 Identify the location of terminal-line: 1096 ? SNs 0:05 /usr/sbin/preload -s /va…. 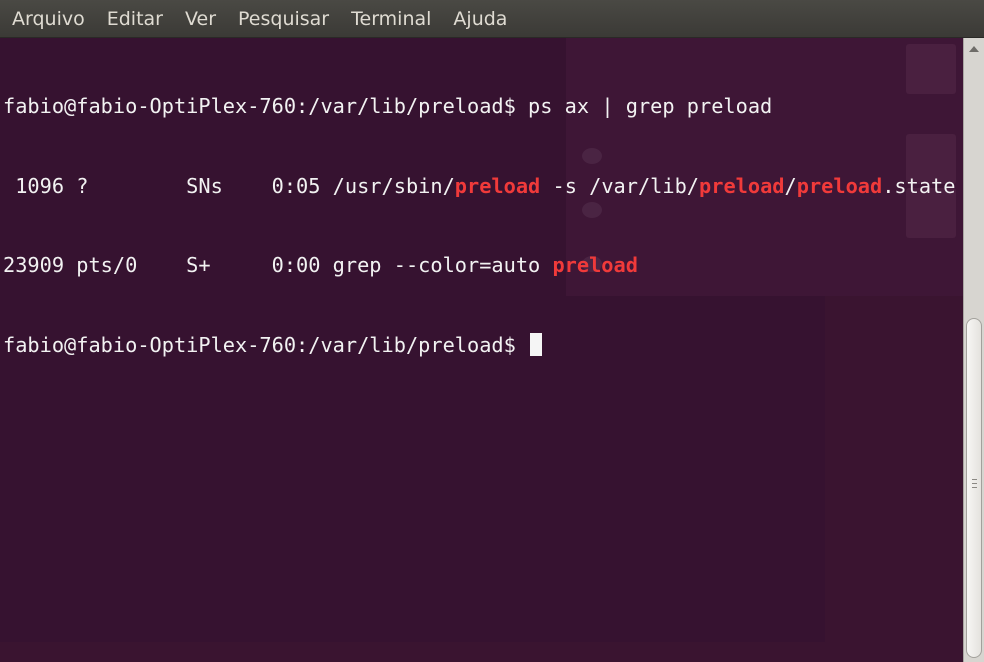
(479, 186).